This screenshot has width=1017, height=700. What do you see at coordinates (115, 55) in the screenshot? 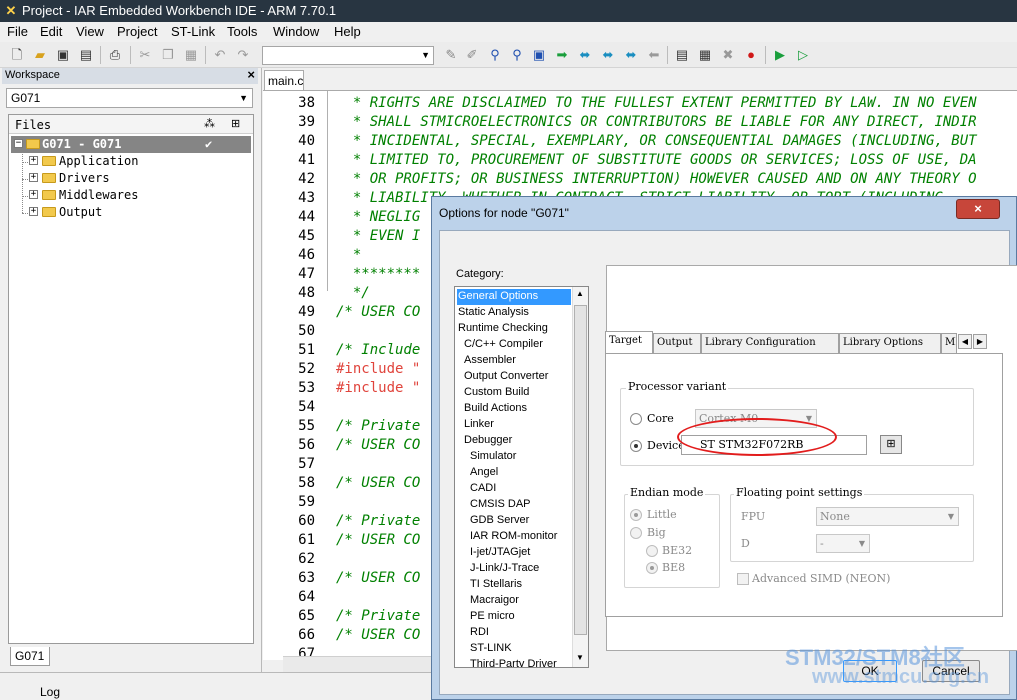
I see `print-icon: ⎙` at bounding box center [115, 55].